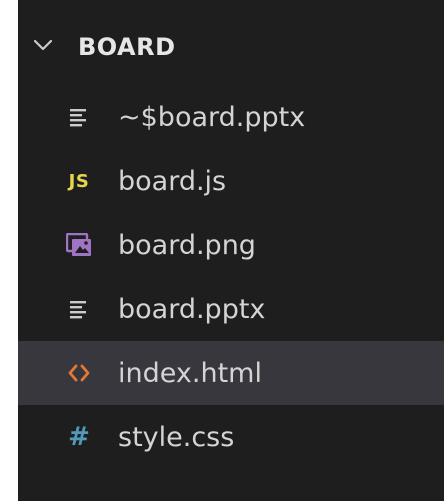  I want to click on file-item-style-css: # style.css, so click(231, 437).